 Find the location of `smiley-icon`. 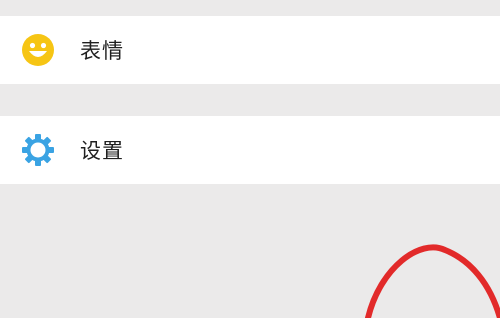

smiley-icon is located at coordinates (38, 50).